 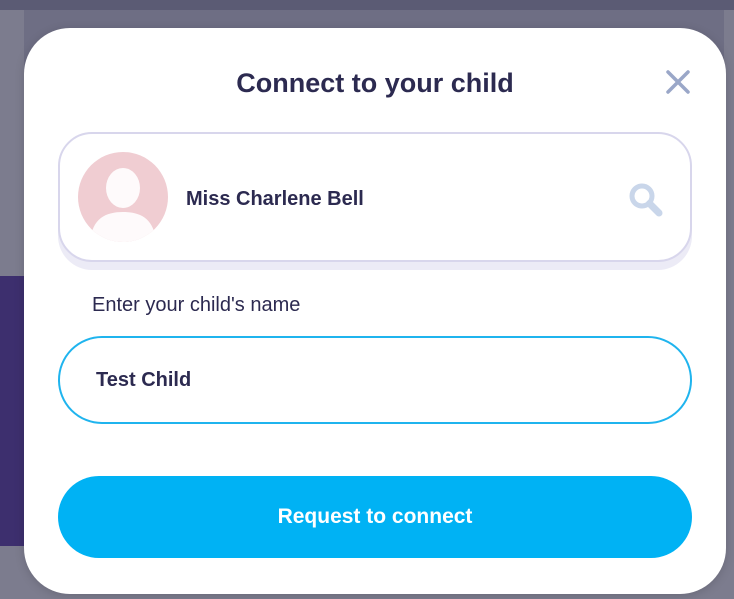 I want to click on background-top-bar, so click(x=367, y=5).